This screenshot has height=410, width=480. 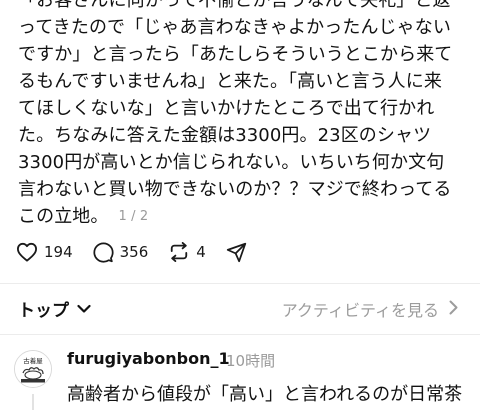 What do you see at coordinates (225, 135) in the screenshot?
I see `post-text-line: た。ちなみに答えた金額は3300円。23区のシャツ` at bounding box center [225, 135].